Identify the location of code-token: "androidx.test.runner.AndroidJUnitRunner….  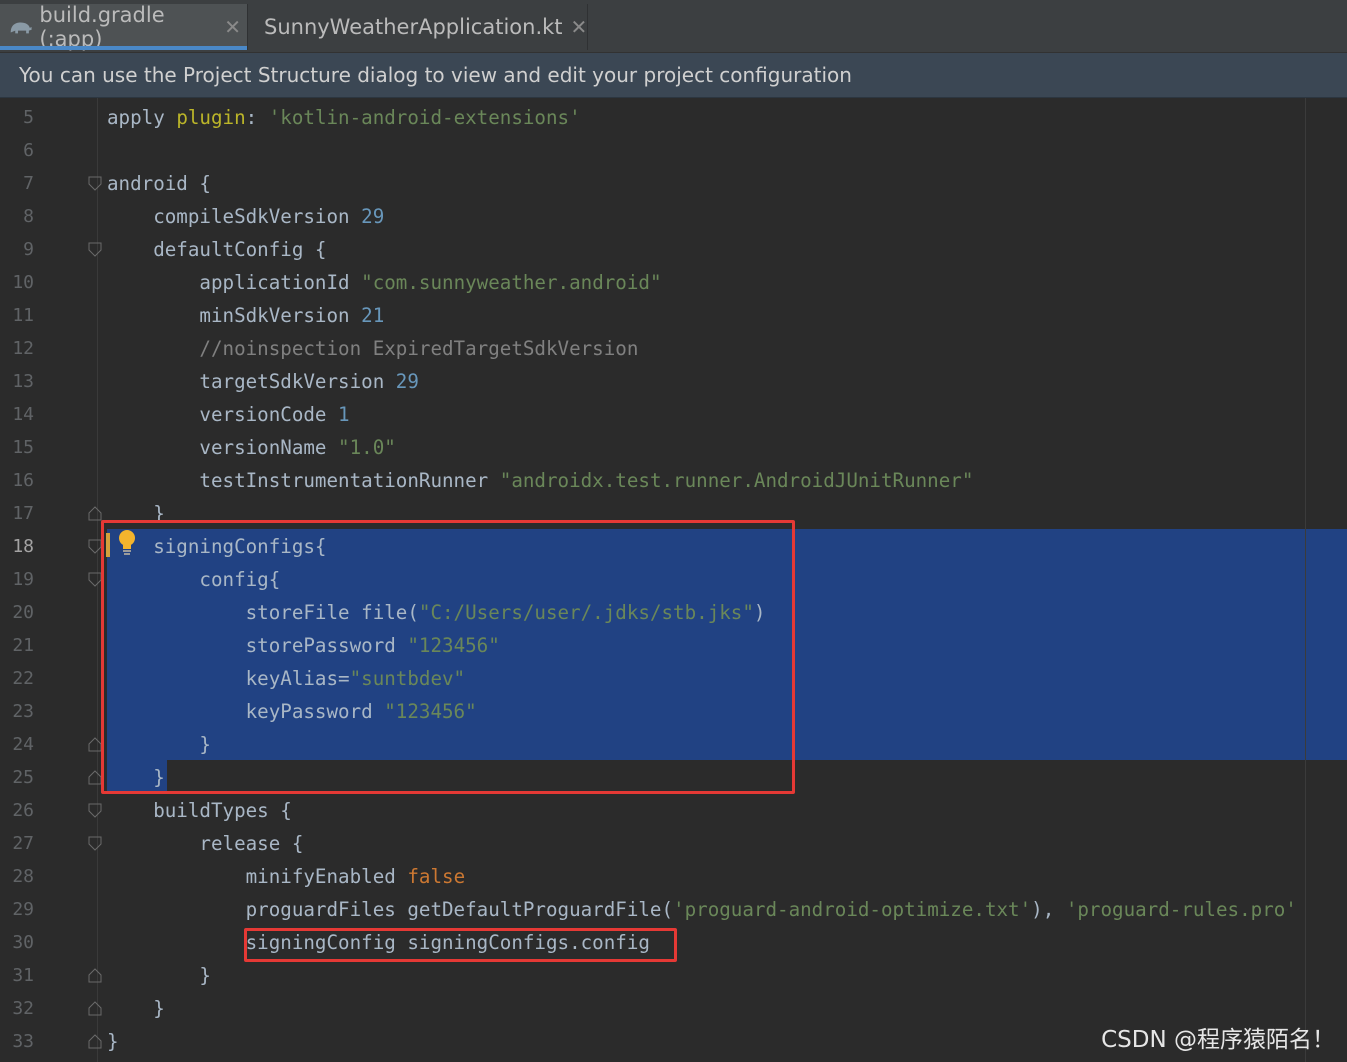
(736, 480).